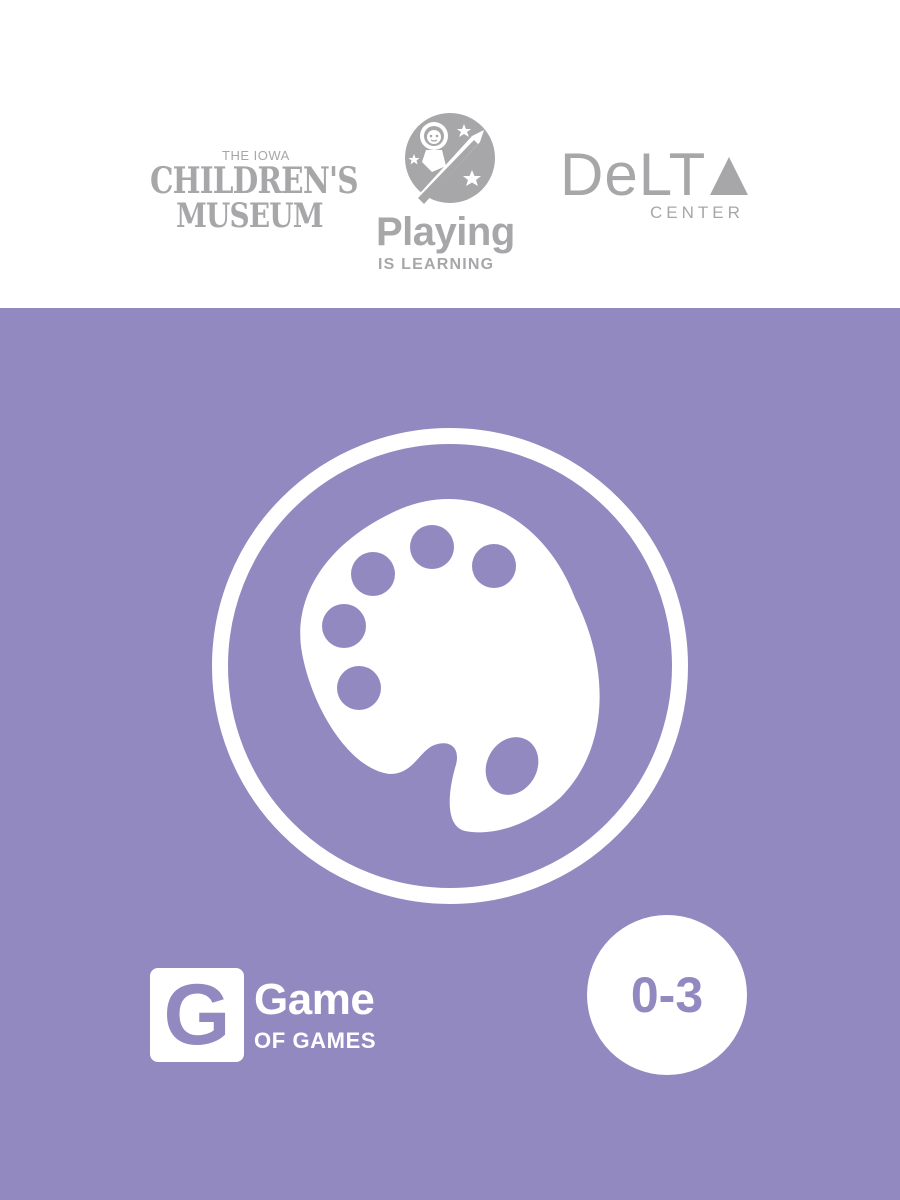  What do you see at coordinates (450, 160) in the screenshot?
I see `astronaut-rocket-icon` at bounding box center [450, 160].